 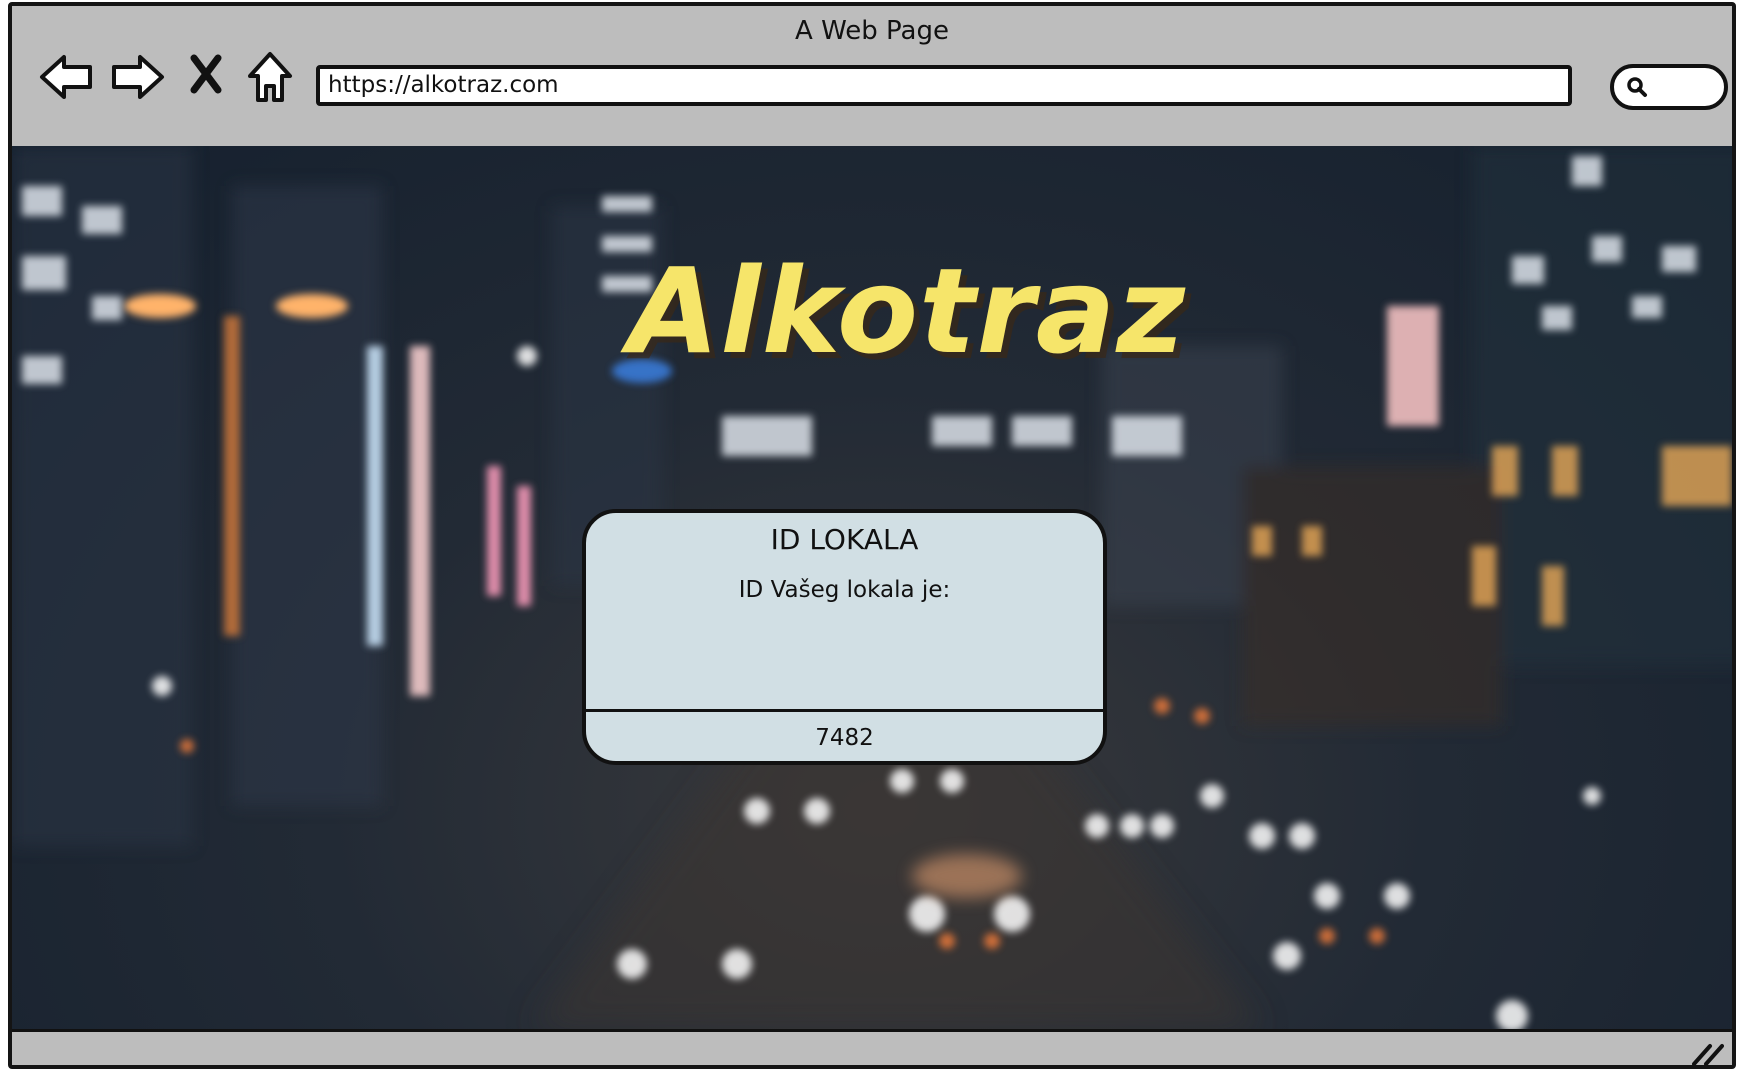 What do you see at coordinates (844, 637) in the screenshot?
I see `id-dialog: ID LOKALA ID Vašeg lokala je: 7482` at bounding box center [844, 637].